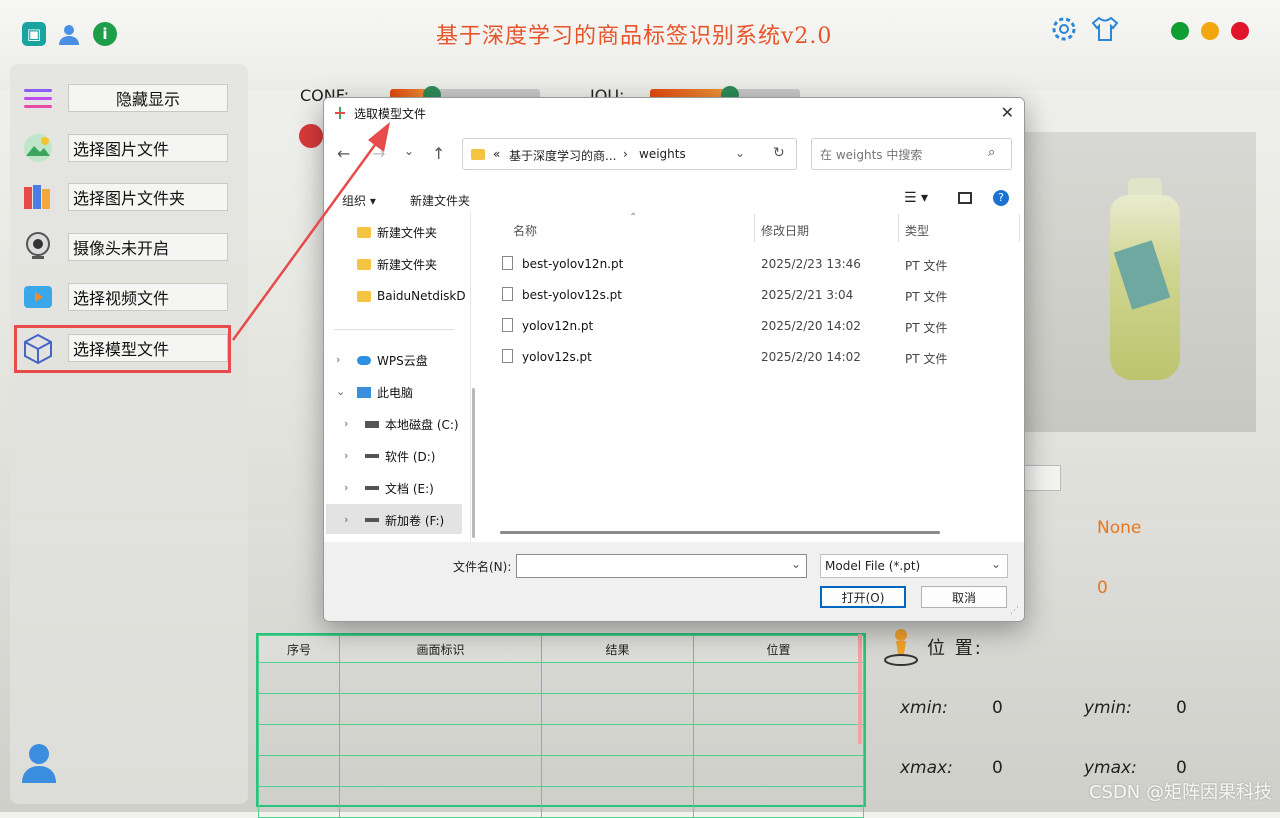  What do you see at coordinates (148, 148) in the screenshot?
I see `select-image-file-button: 选择图片文件` at bounding box center [148, 148].